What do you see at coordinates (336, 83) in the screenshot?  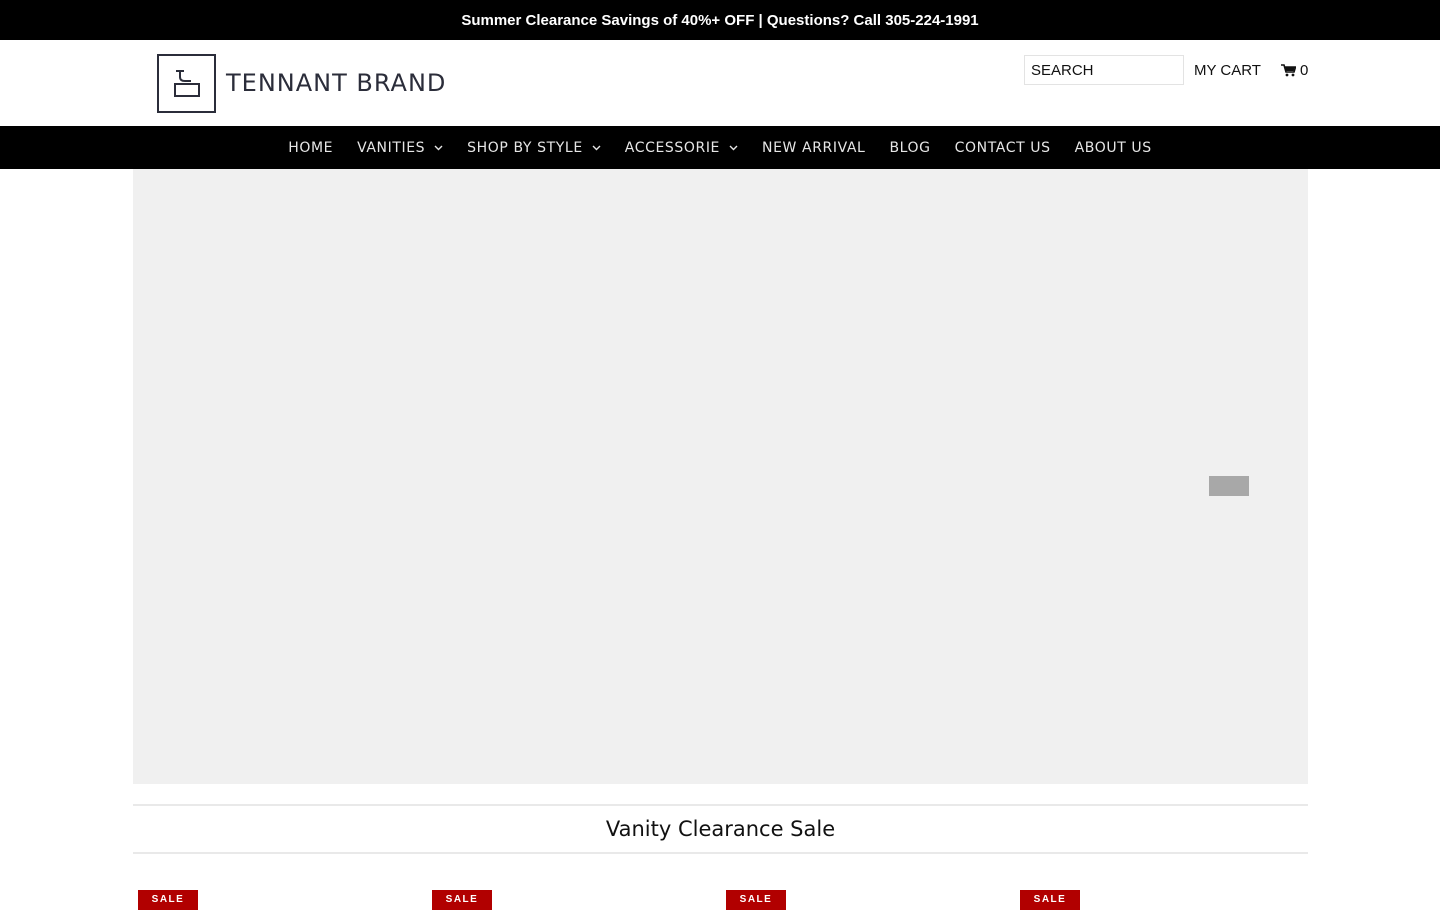 I see `brand-name: TENNANT BRAND` at bounding box center [336, 83].